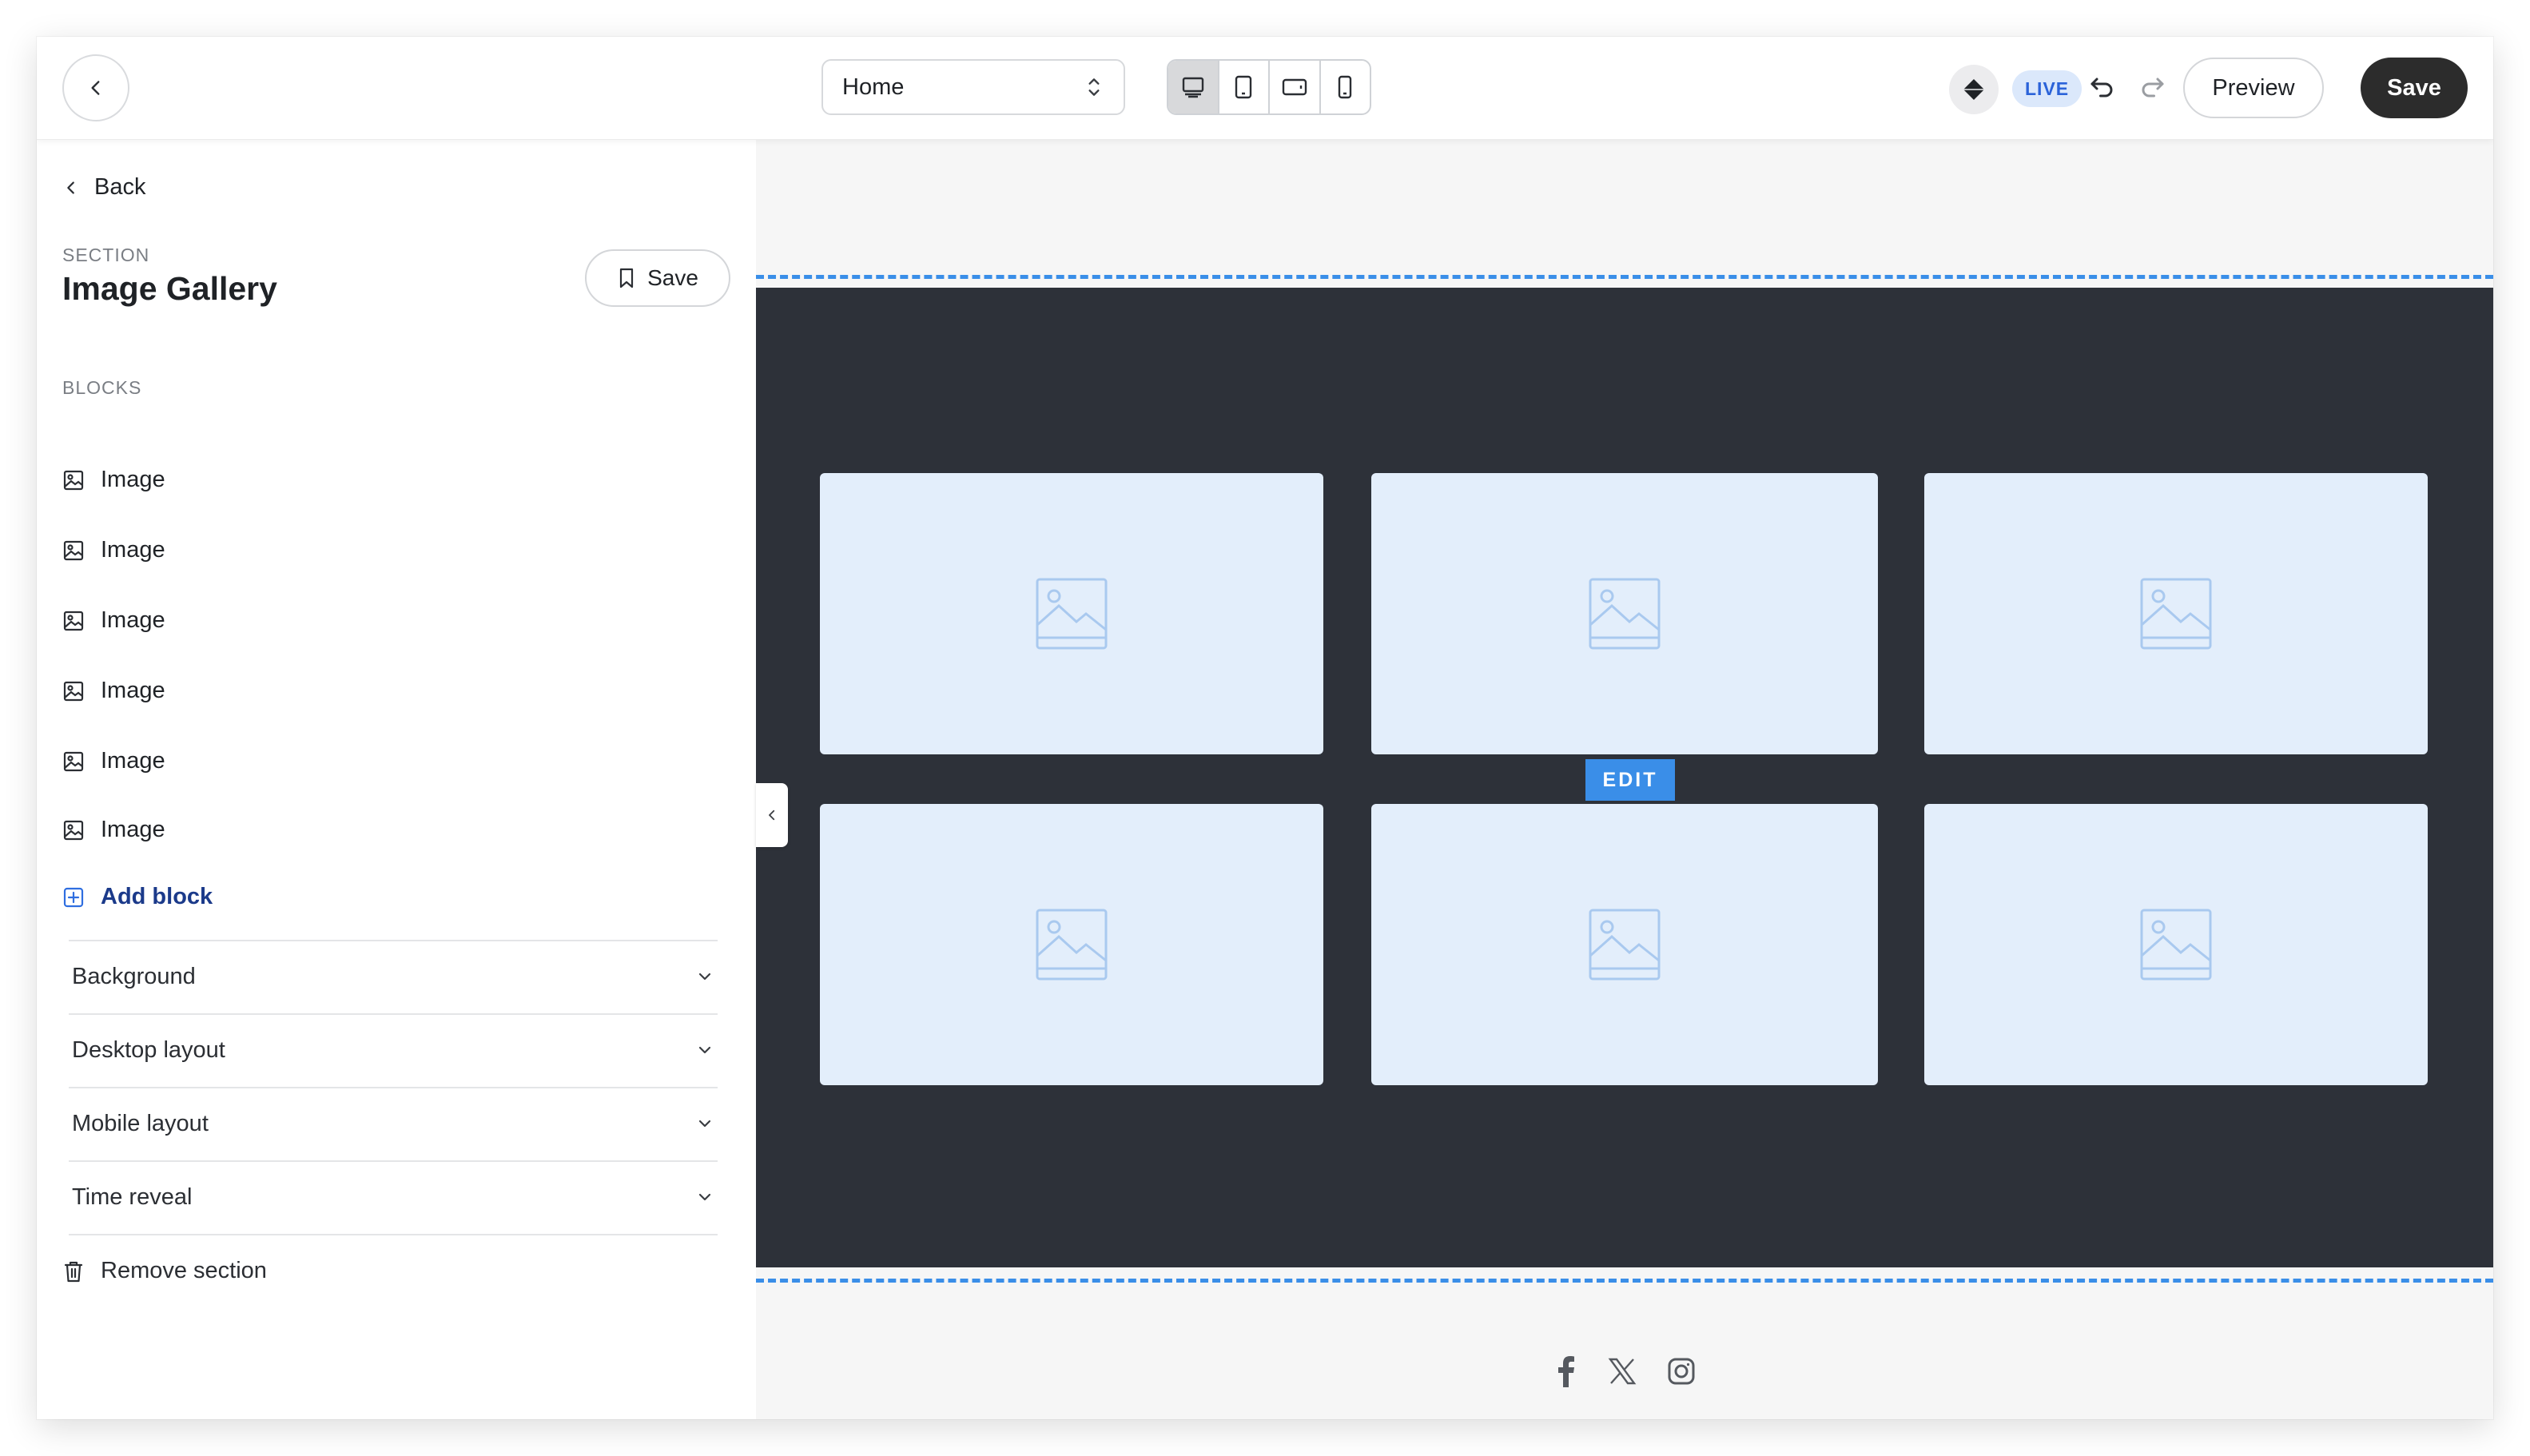  I want to click on section-label: SECTION, so click(106, 255).